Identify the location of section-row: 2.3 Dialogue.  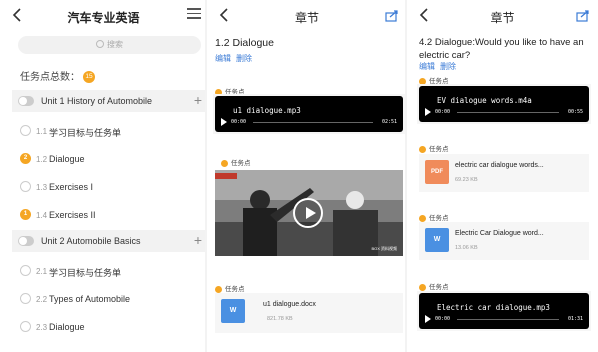
(109, 328).